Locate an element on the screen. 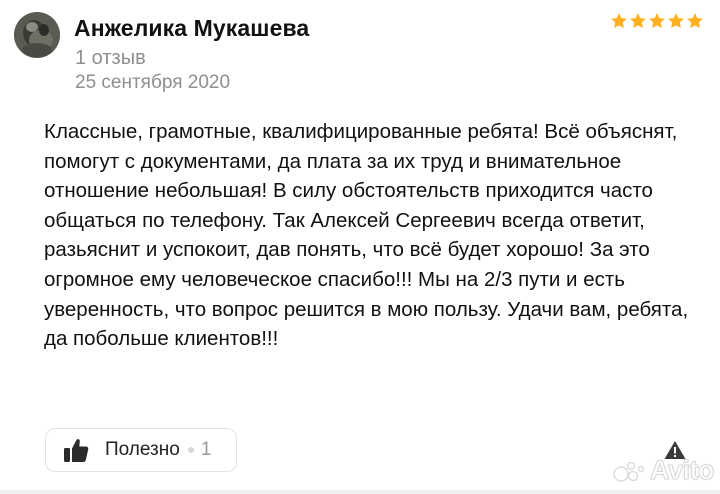  avito-logo-icon is located at coordinates (629, 471).